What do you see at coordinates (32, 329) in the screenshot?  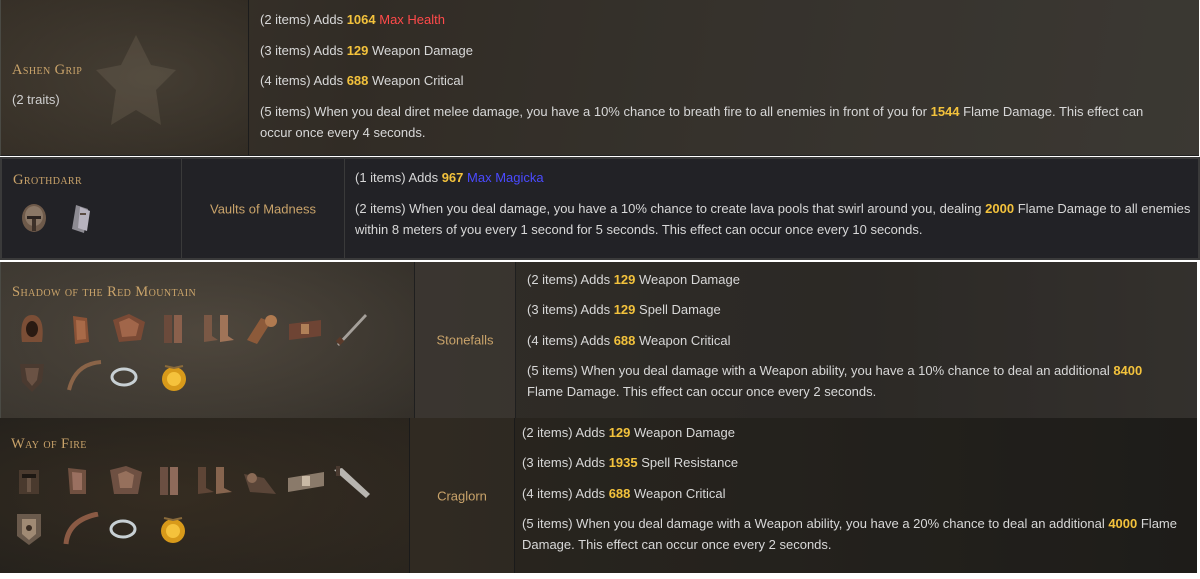 I see `hood-icon` at bounding box center [32, 329].